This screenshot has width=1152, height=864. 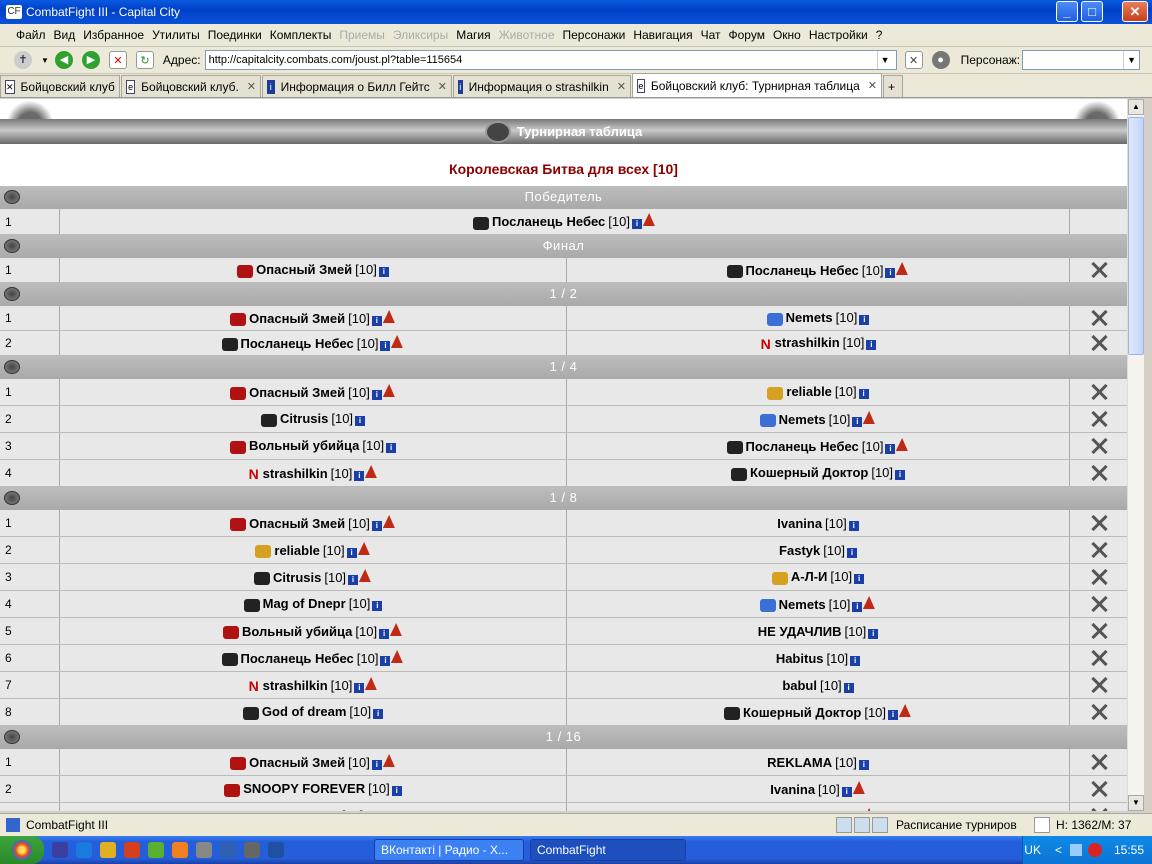 What do you see at coordinates (747, 35) in the screenshot?
I see `menu-item-13: Форум` at bounding box center [747, 35].